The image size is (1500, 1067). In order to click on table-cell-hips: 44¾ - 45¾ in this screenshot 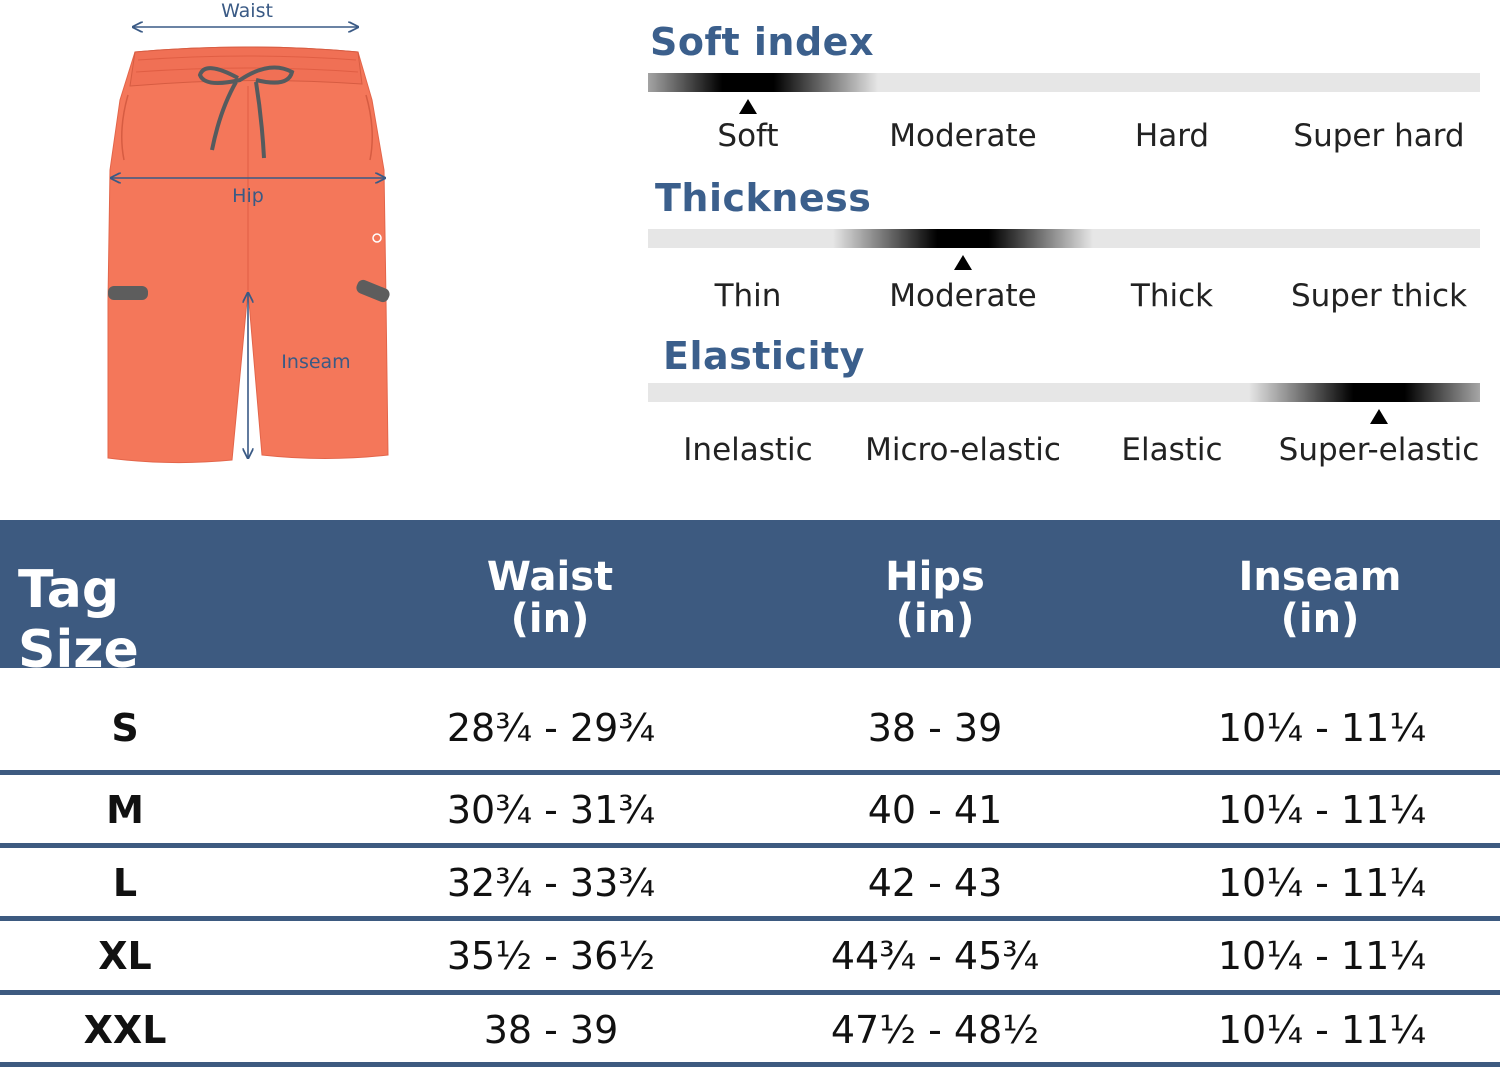, I will do `click(935, 956)`.